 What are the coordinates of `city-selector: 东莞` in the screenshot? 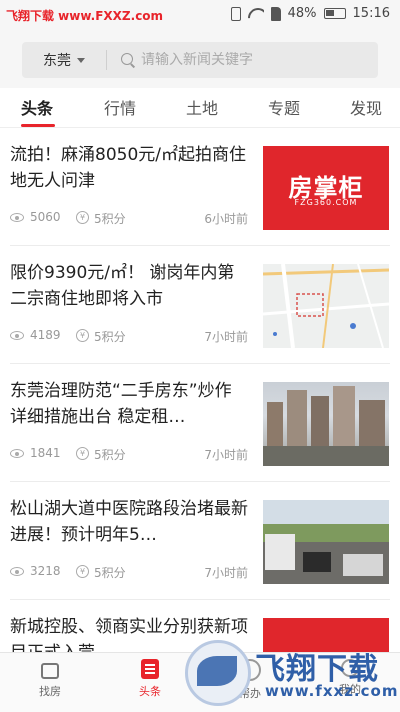 It's located at (64, 60).